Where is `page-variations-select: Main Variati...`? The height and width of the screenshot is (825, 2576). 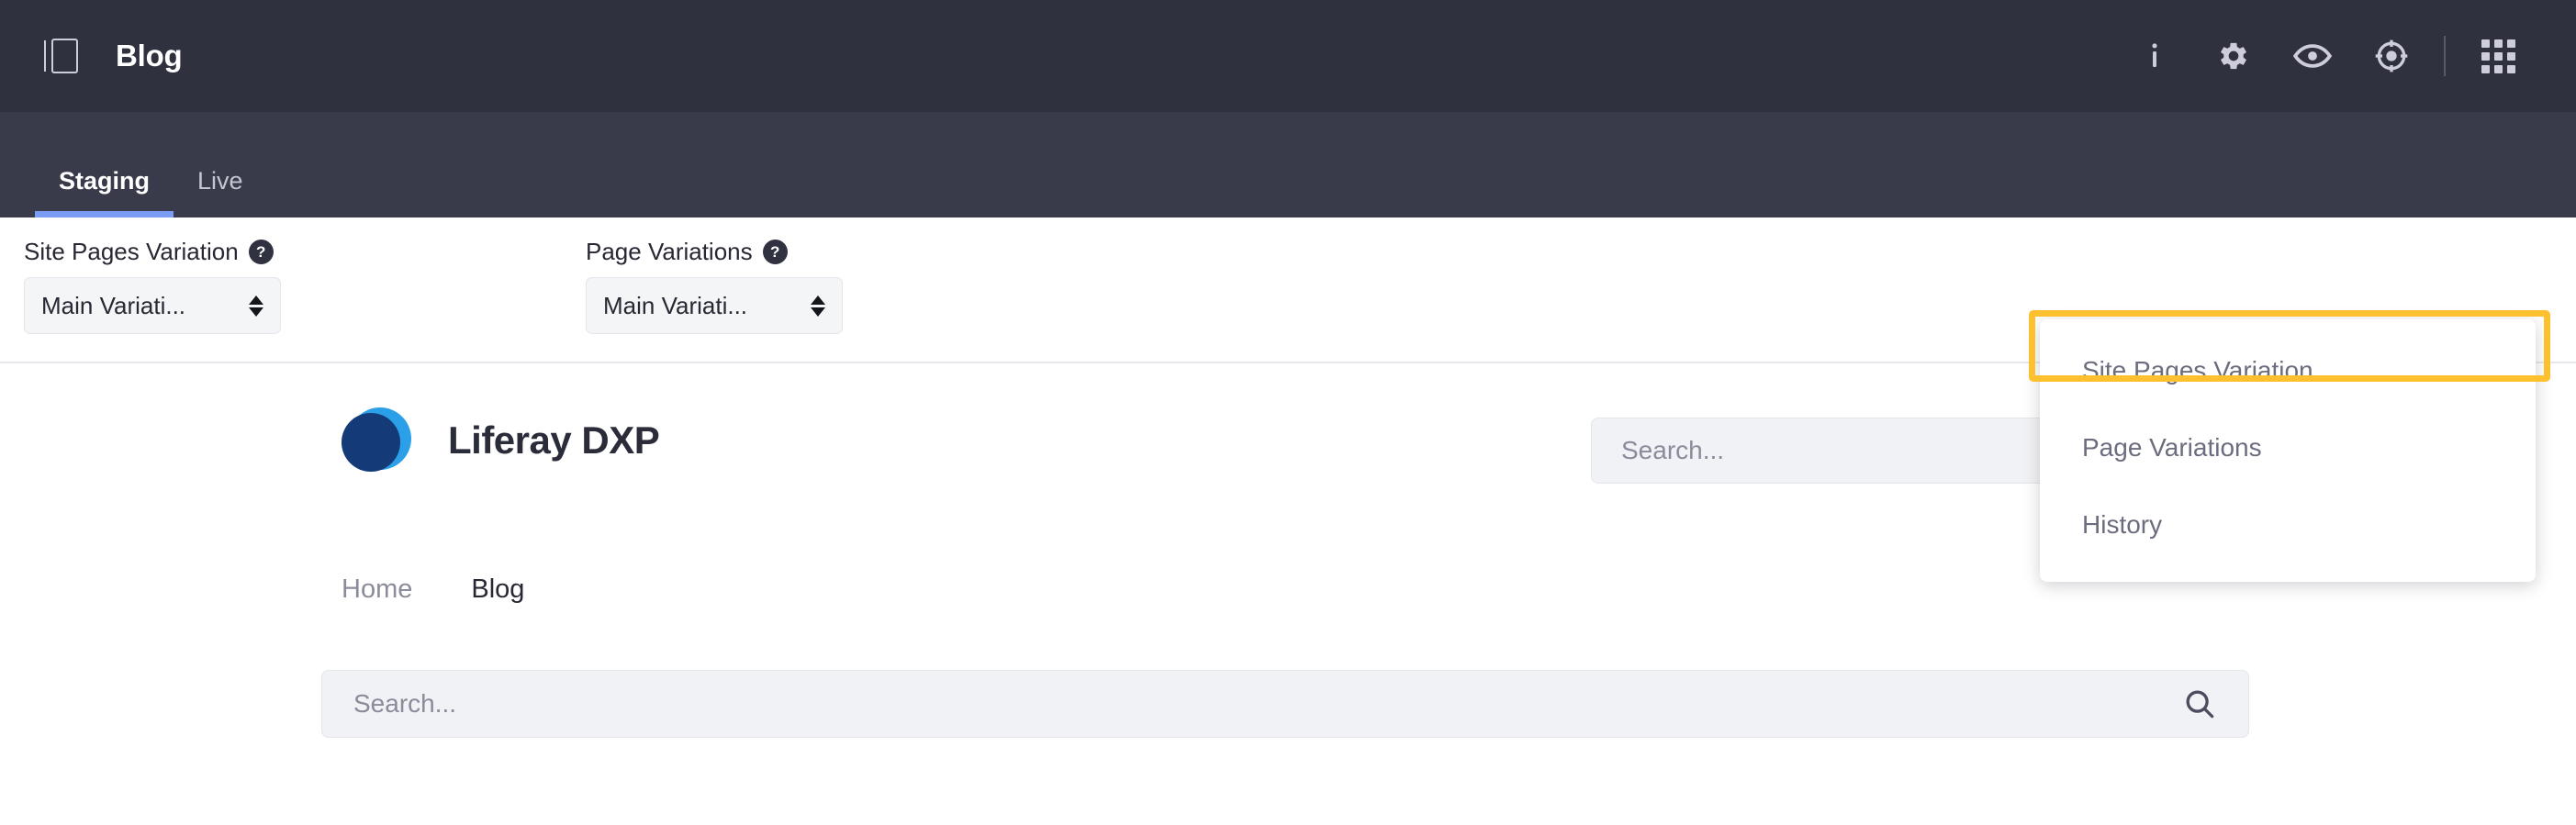 page-variations-select: Main Variati... is located at coordinates (714, 305).